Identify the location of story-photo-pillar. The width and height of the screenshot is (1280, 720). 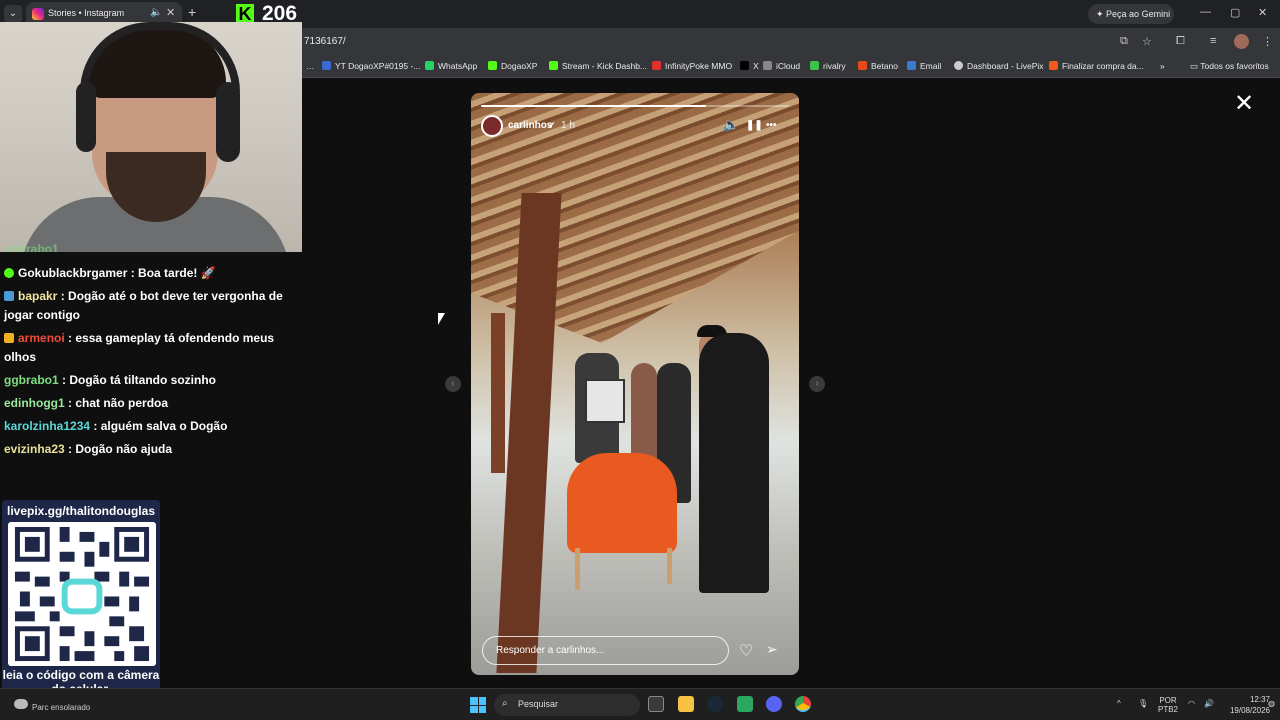
(498, 393).